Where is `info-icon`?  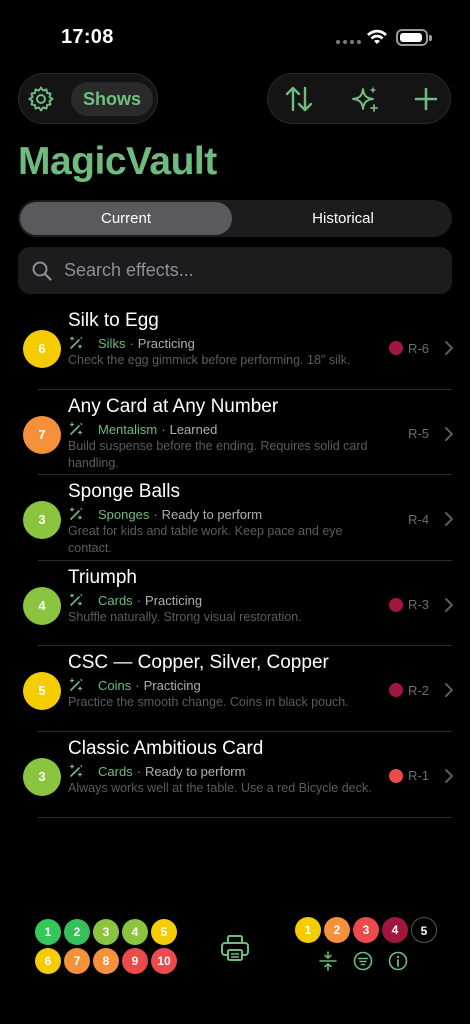
info-icon is located at coordinates (398, 961).